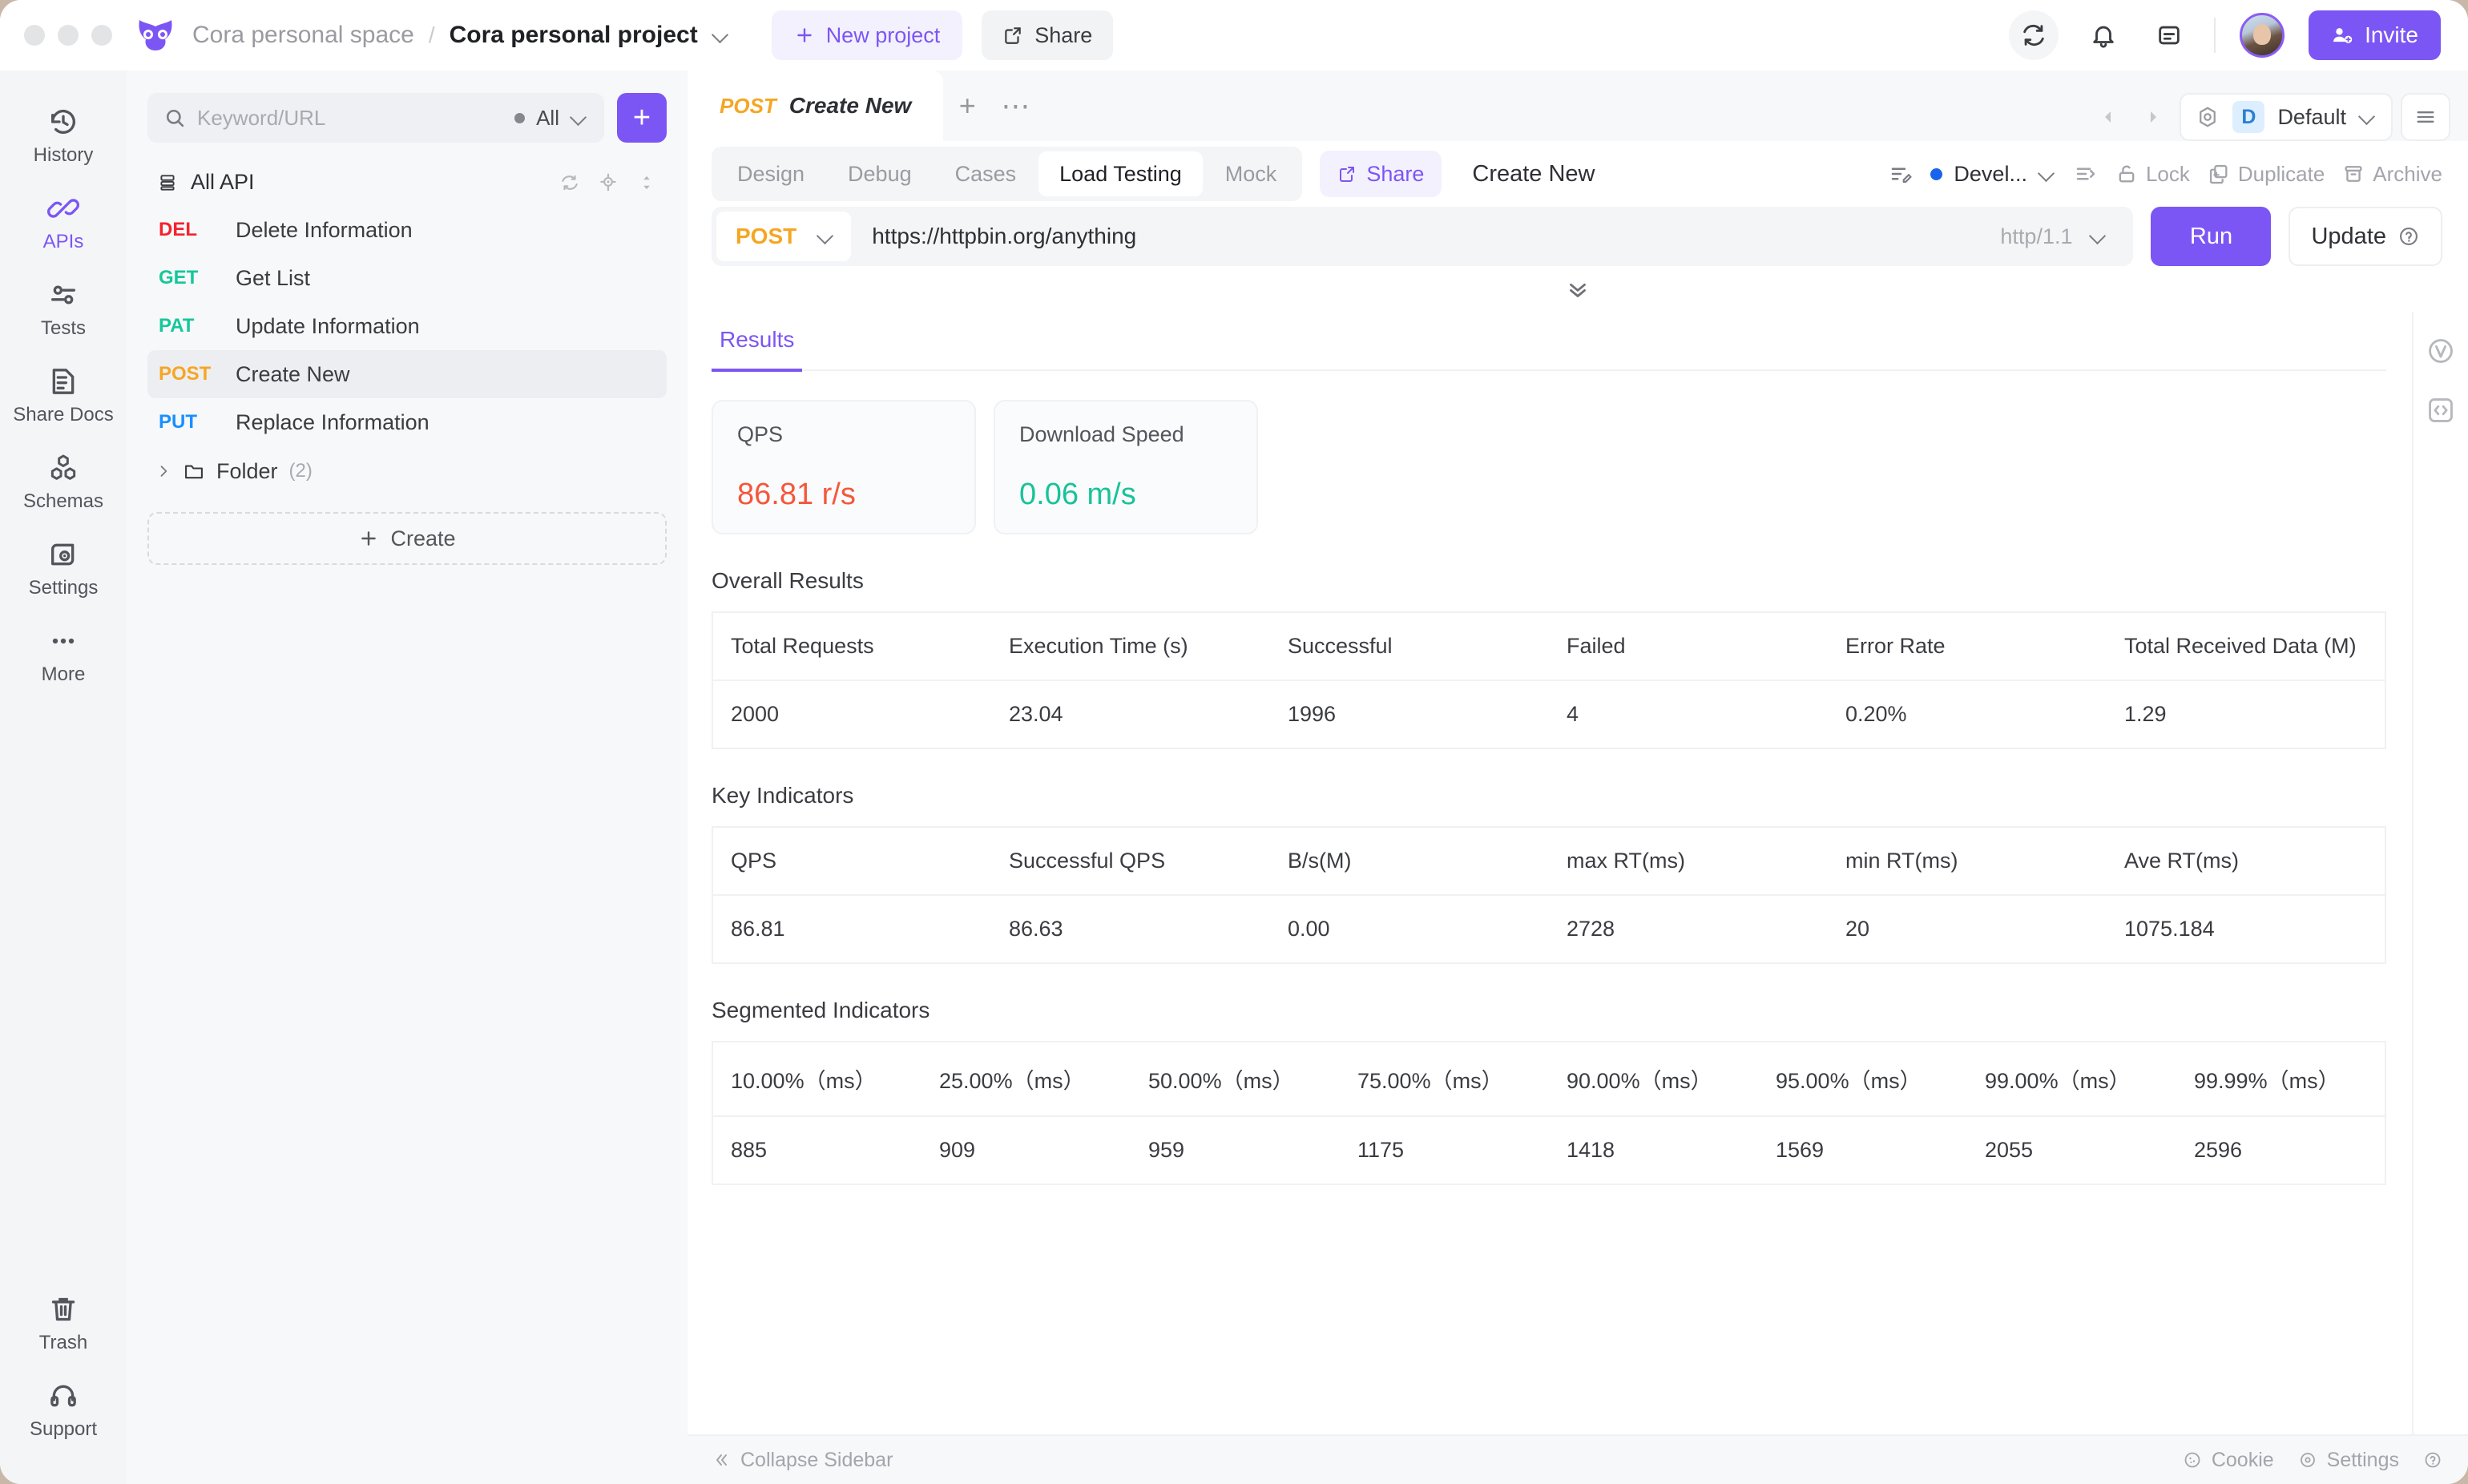 The width and height of the screenshot is (2468, 1484). I want to click on environment-selector: D Default, so click(2286, 117).